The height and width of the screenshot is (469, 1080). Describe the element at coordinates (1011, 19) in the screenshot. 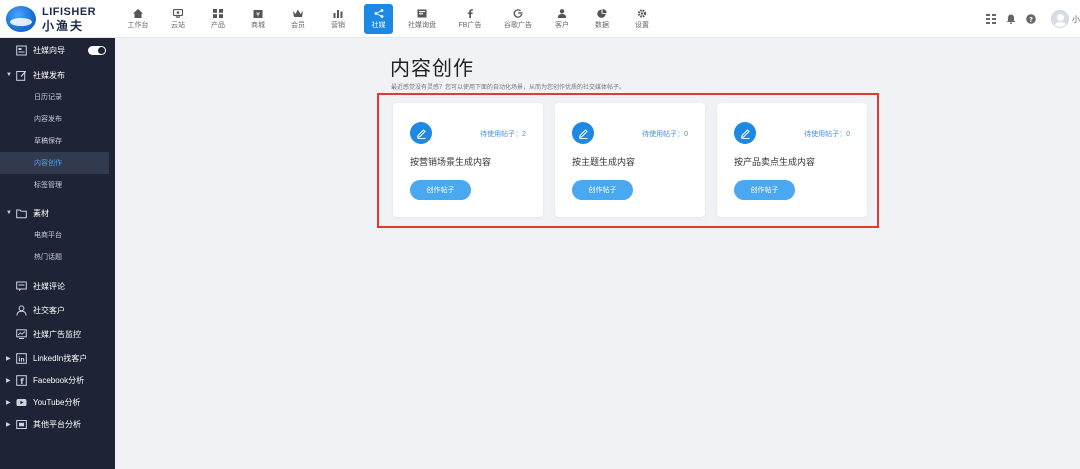

I see `bell-icon` at that location.